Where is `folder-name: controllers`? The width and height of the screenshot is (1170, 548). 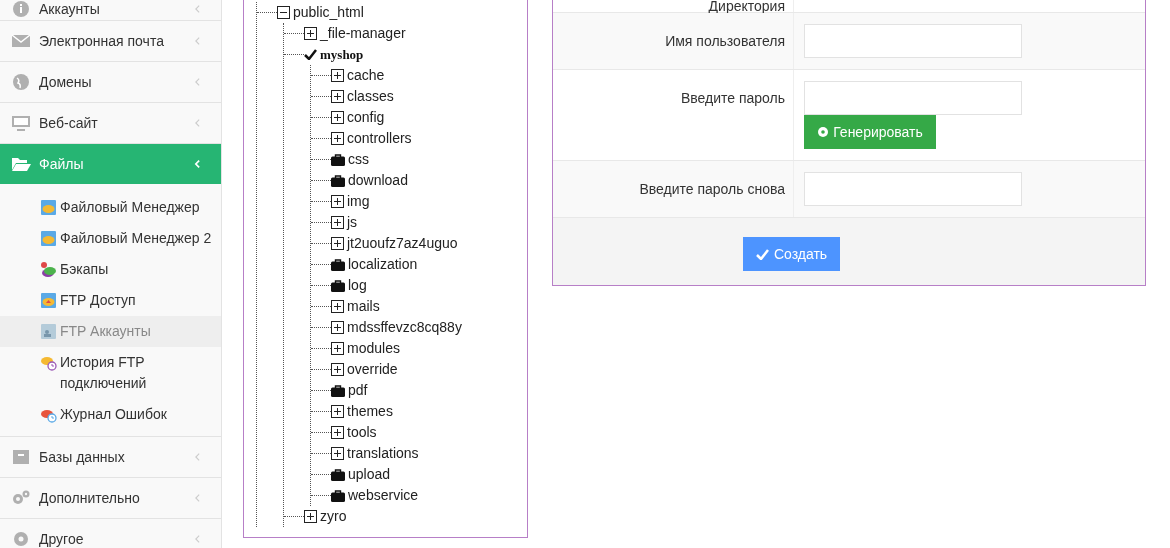 folder-name: controllers is located at coordinates (379, 138).